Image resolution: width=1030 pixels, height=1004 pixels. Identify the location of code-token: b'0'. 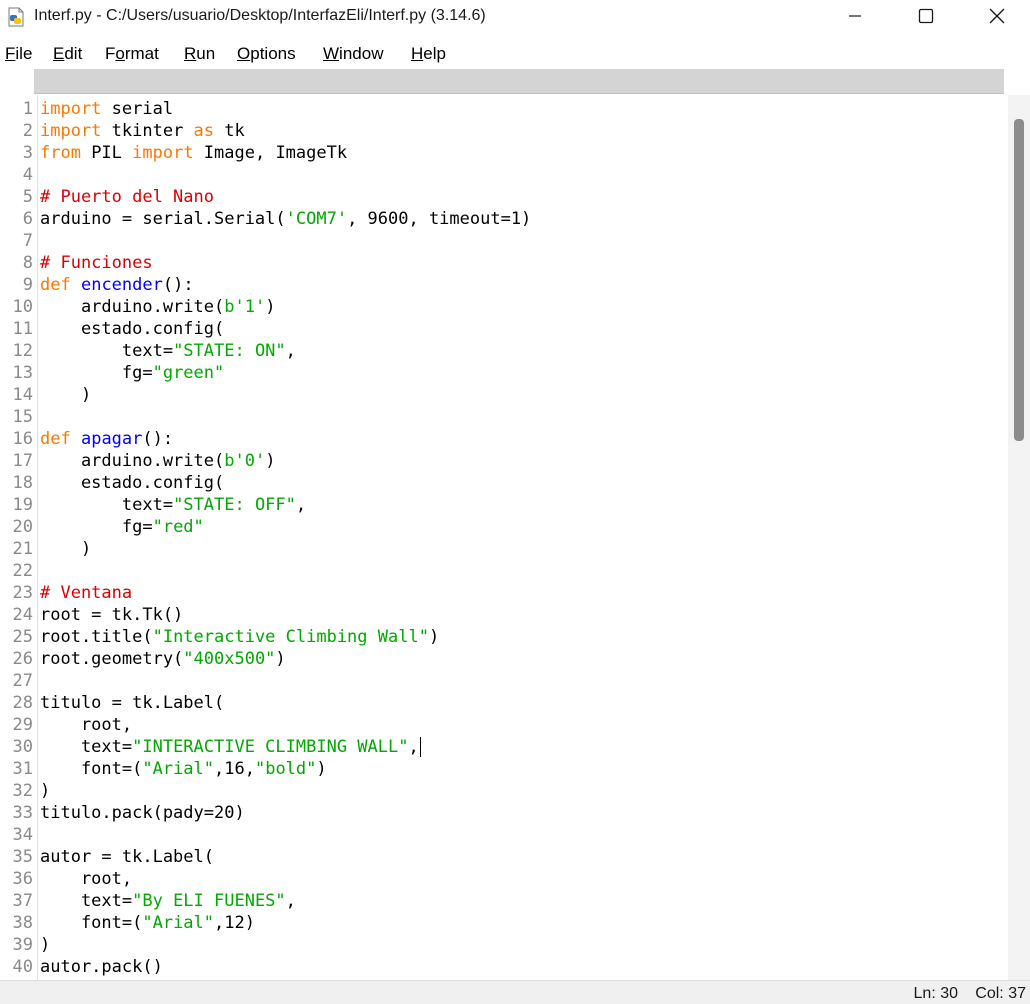
(245, 461).